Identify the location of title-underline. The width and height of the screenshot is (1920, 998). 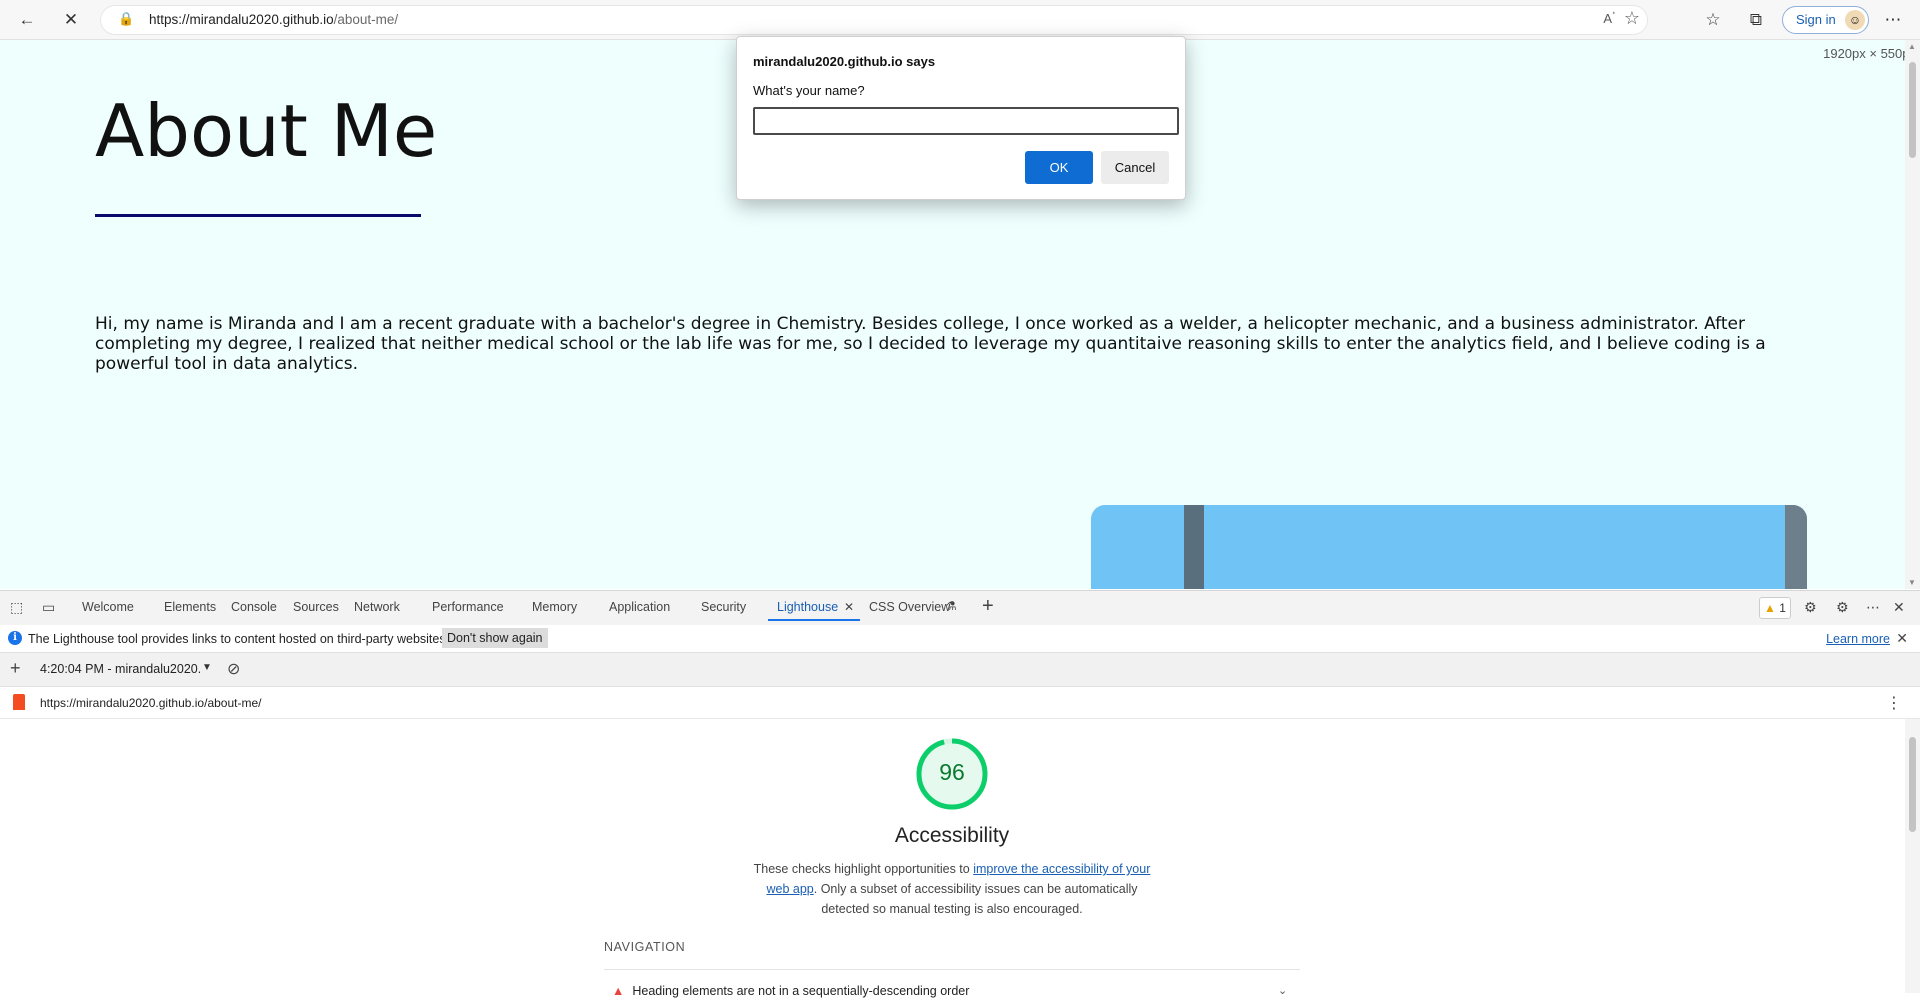
(258, 215).